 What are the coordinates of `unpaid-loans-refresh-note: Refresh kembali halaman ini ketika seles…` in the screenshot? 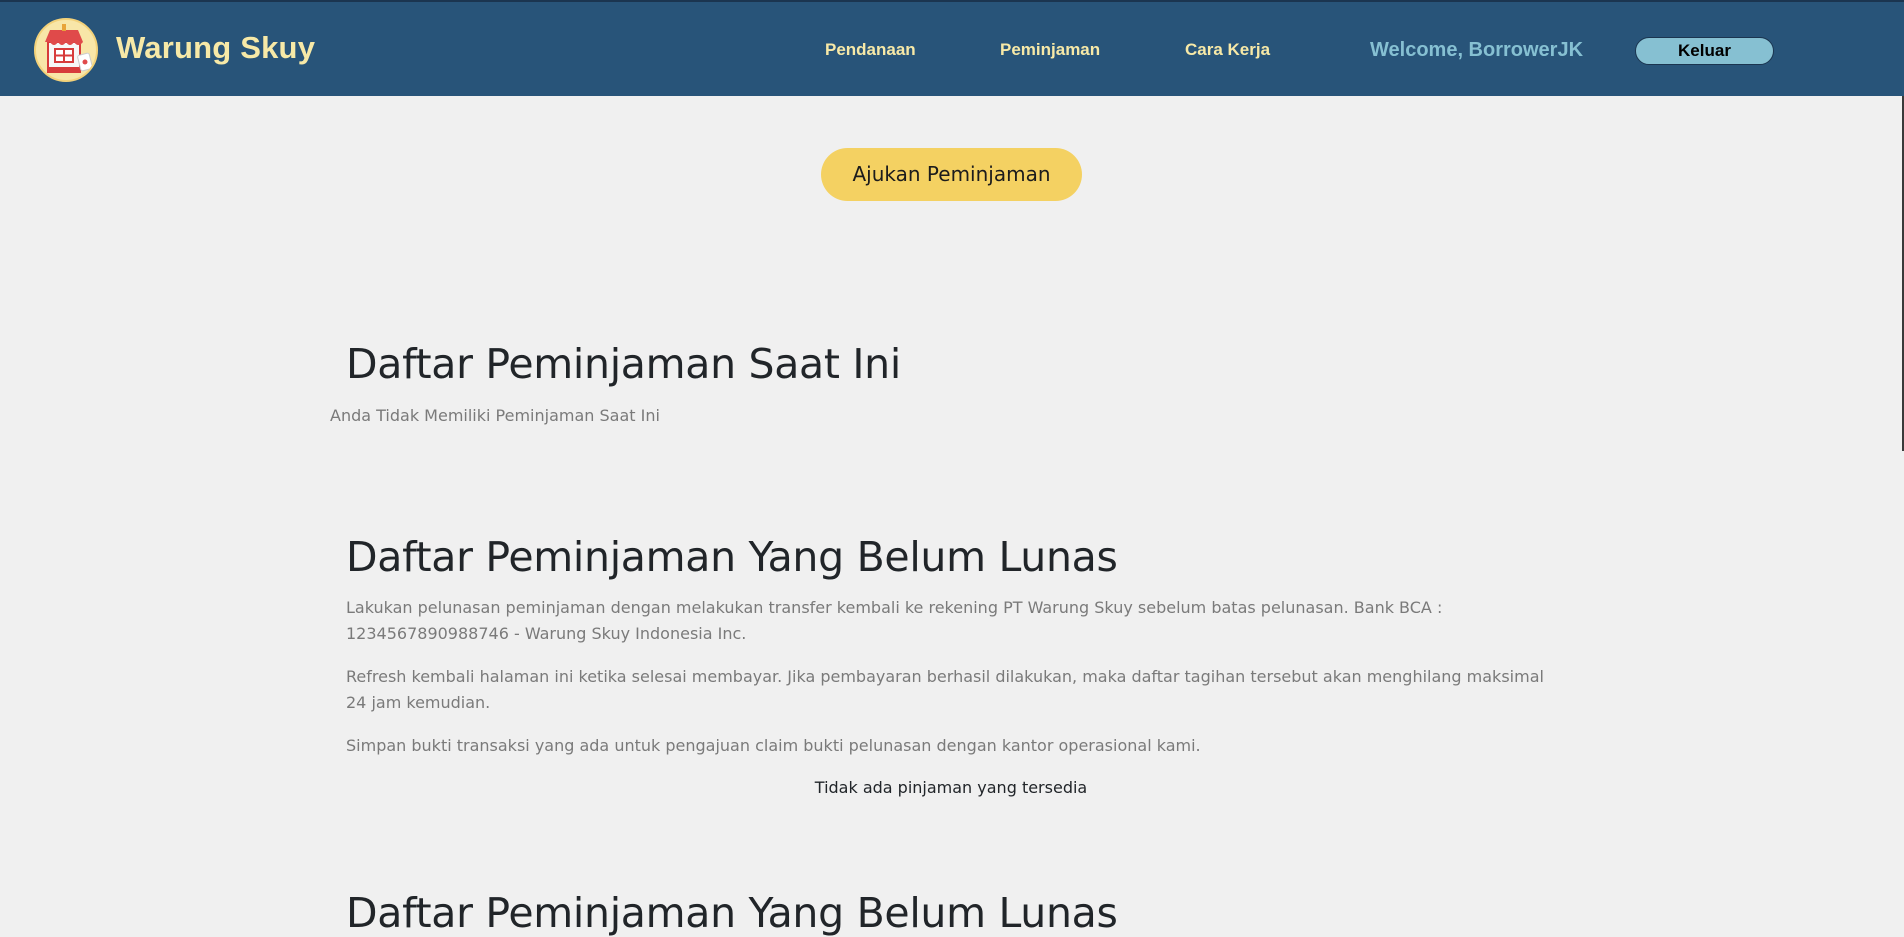 It's located at (945, 689).